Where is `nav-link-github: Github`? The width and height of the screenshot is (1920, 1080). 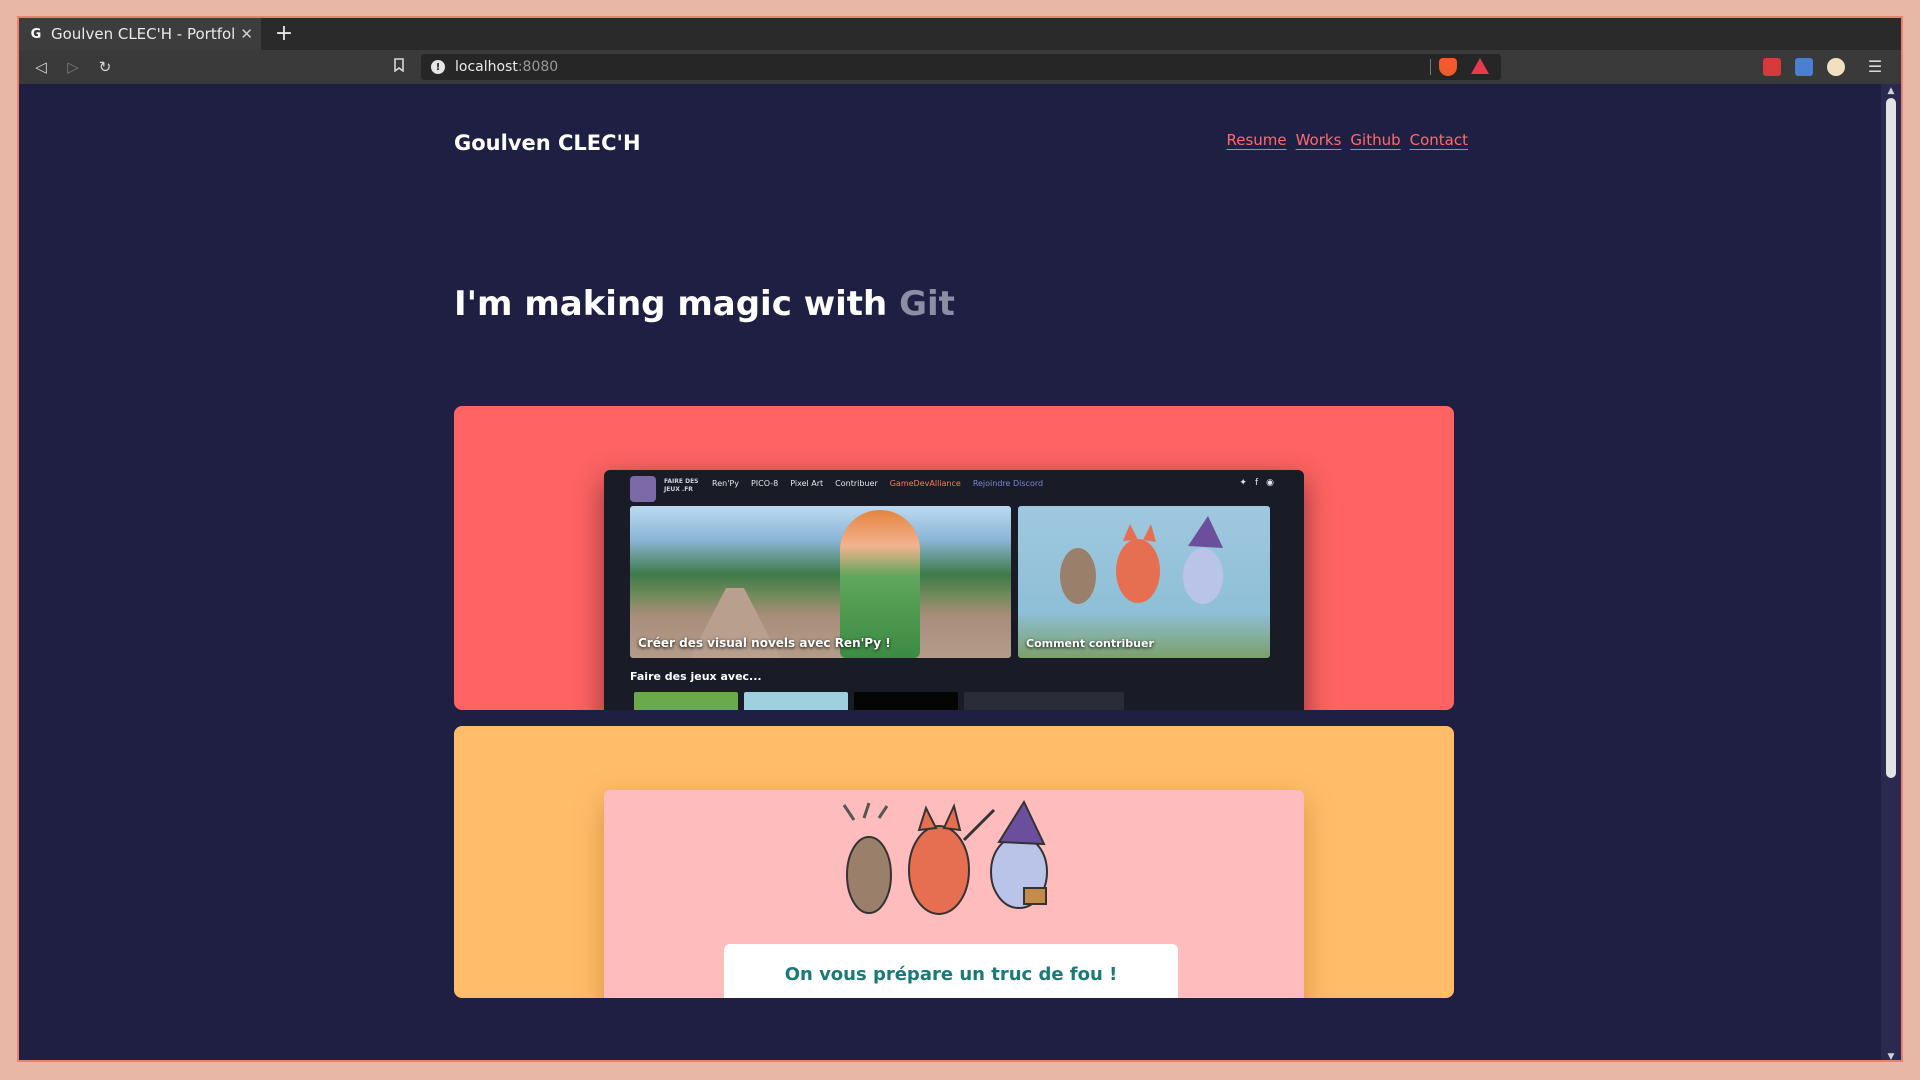 nav-link-github: Github is located at coordinates (1375, 140).